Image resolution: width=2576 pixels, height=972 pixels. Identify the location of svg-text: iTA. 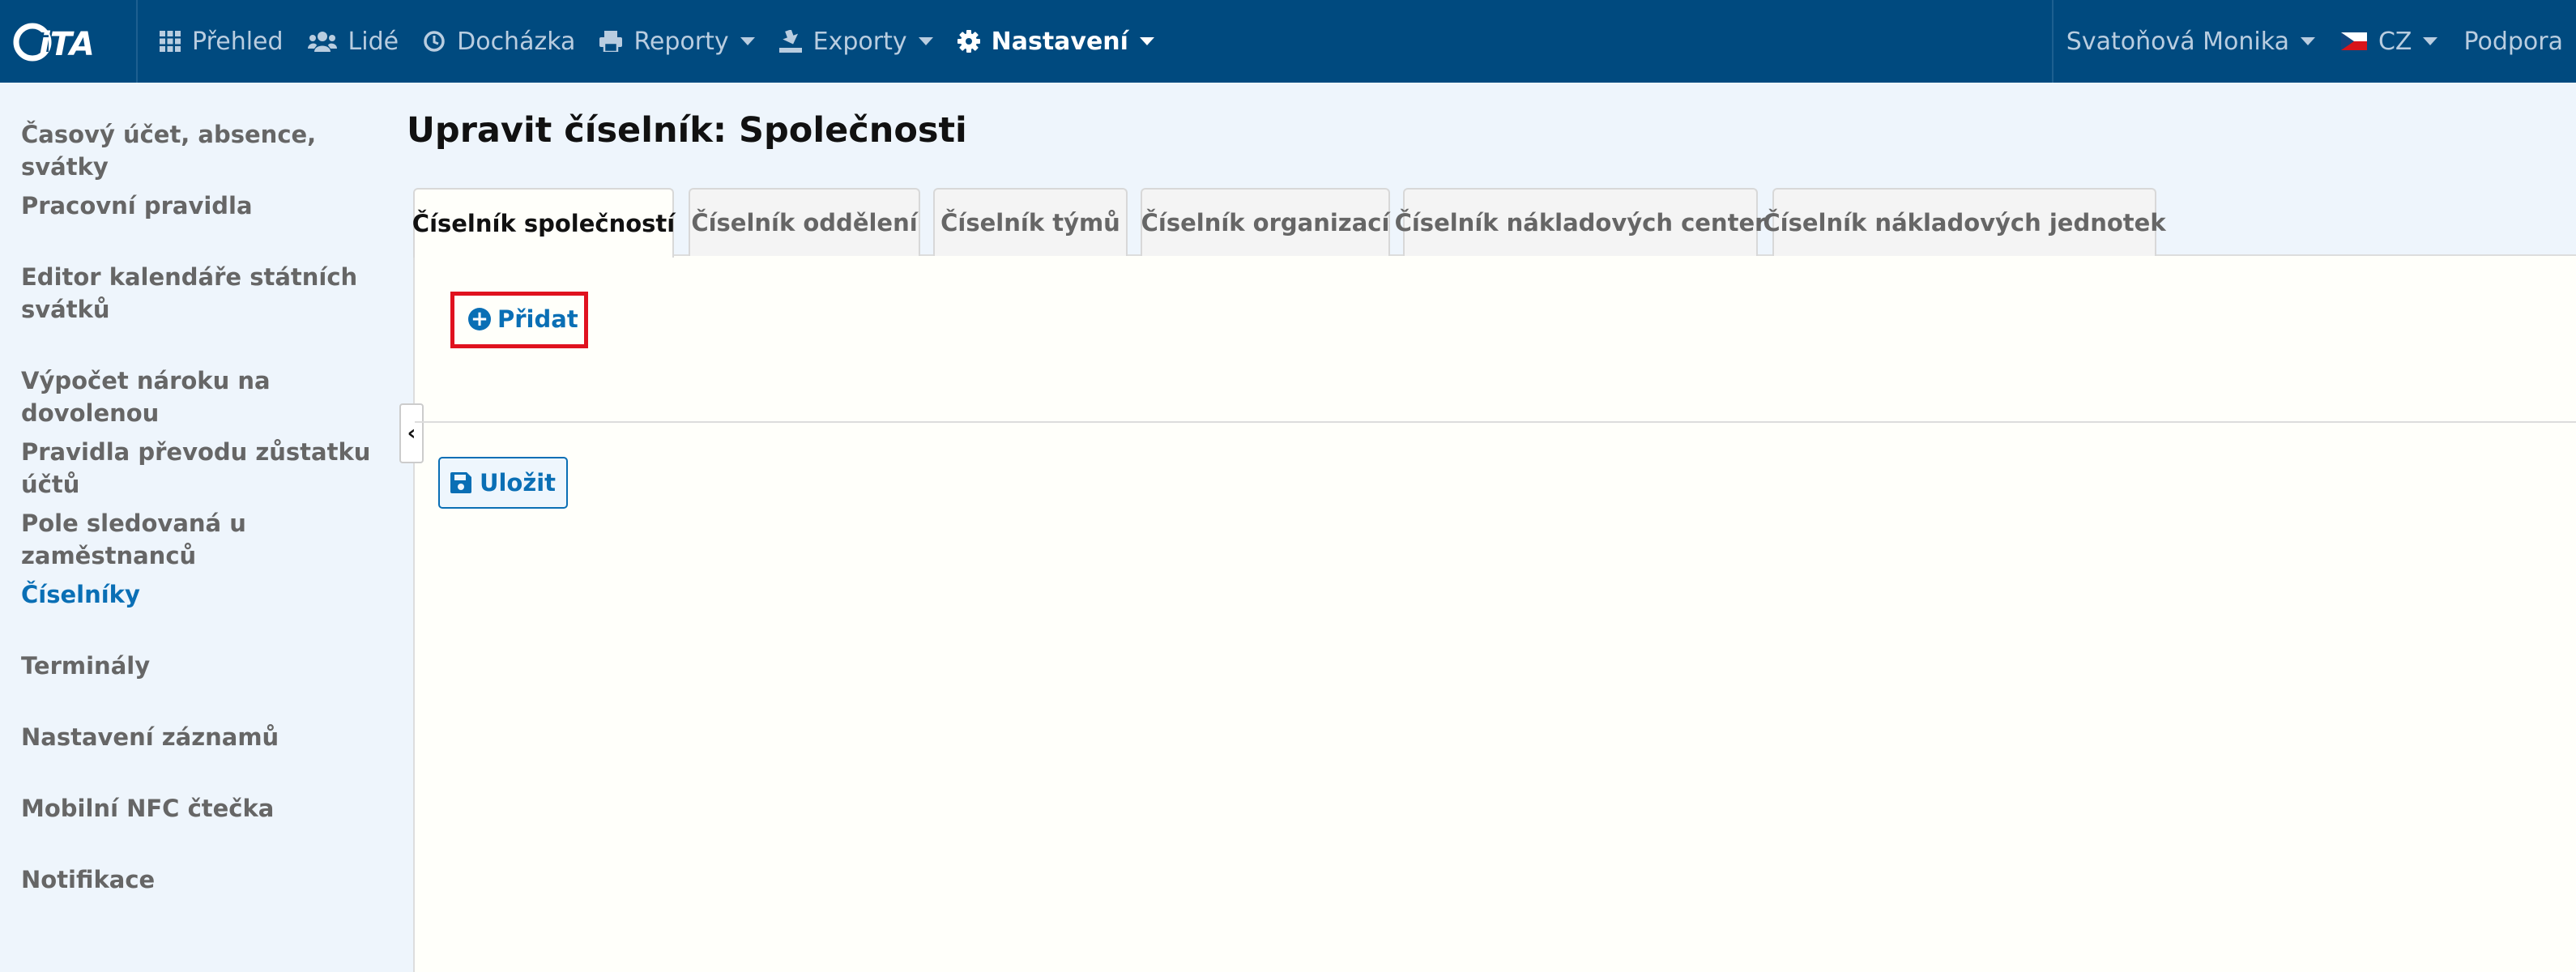
(67, 44).